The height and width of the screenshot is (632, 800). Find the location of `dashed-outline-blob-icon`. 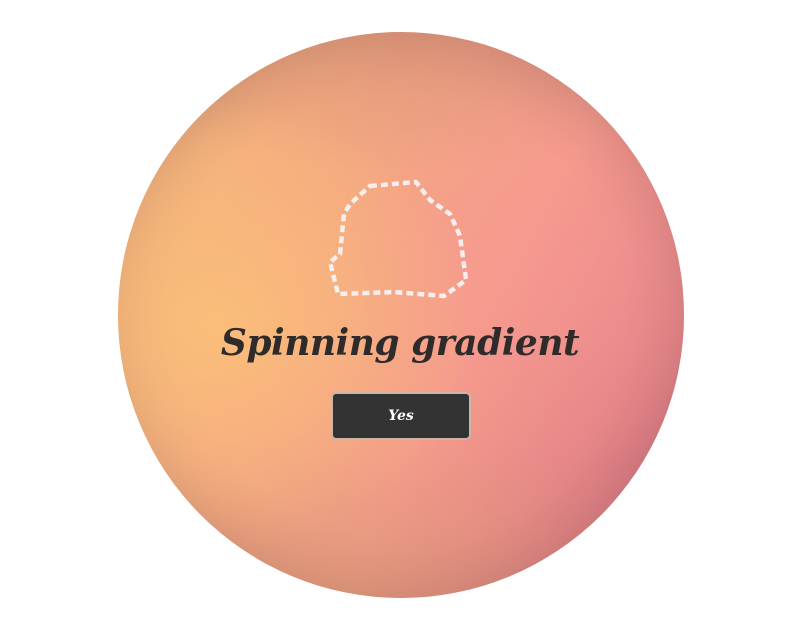

dashed-outline-blob-icon is located at coordinates (398, 239).